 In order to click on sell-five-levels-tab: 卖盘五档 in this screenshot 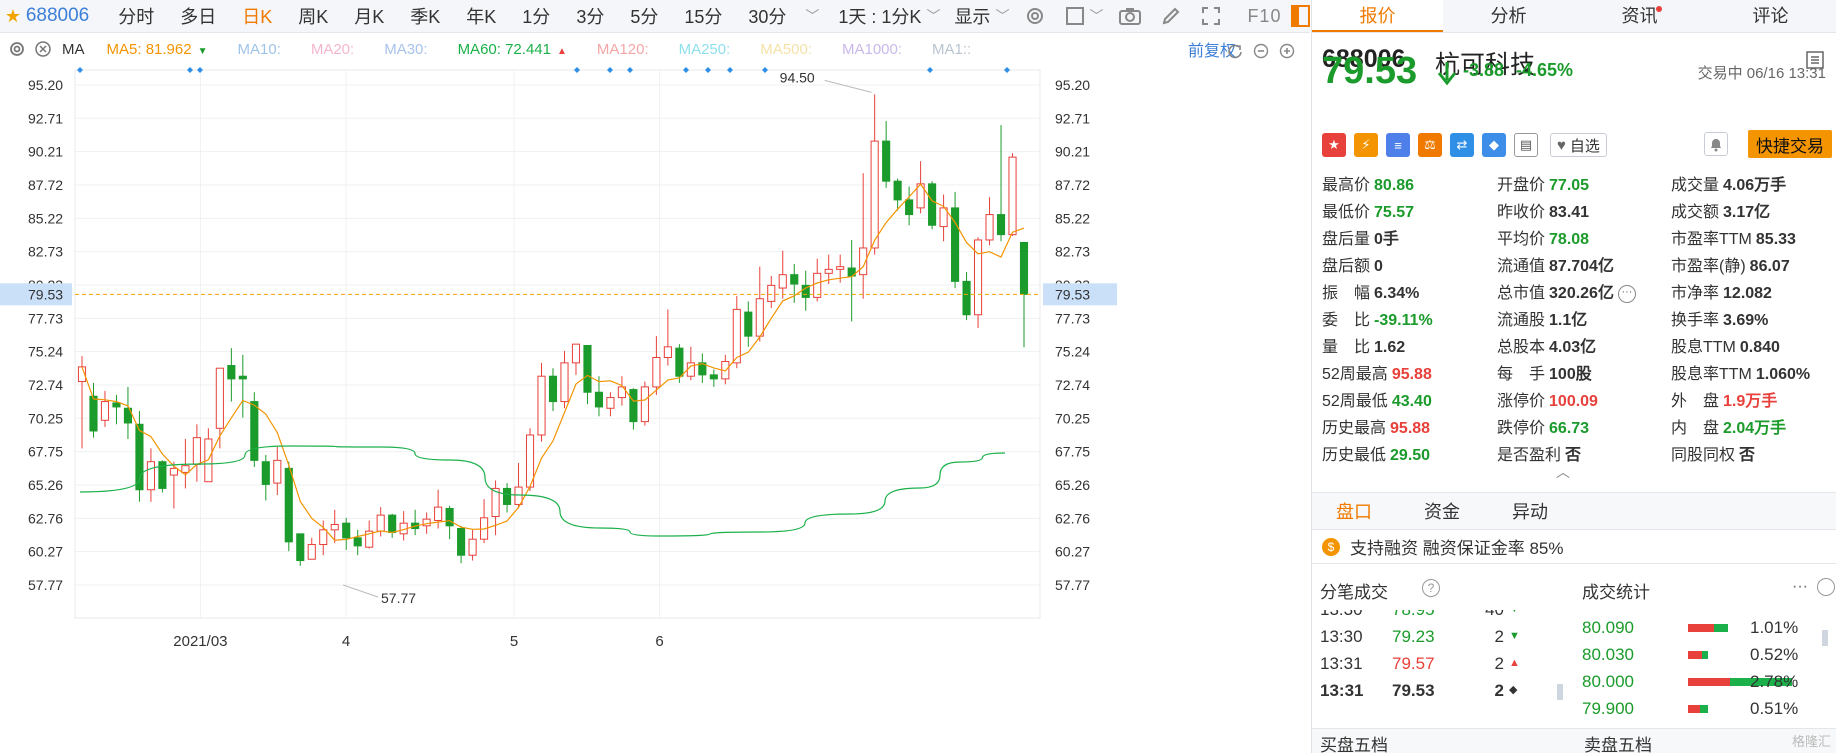, I will do `click(1618, 742)`.